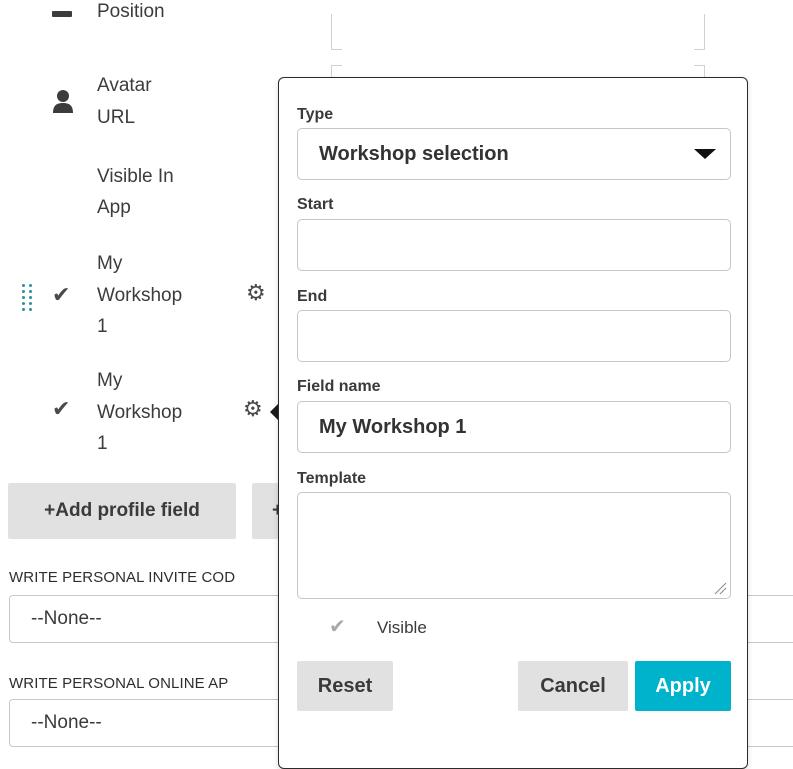 Image resolution: width=793 pixels, height=769 pixels. What do you see at coordinates (514, 545) in the screenshot?
I see `template-textarea` at bounding box center [514, 545].